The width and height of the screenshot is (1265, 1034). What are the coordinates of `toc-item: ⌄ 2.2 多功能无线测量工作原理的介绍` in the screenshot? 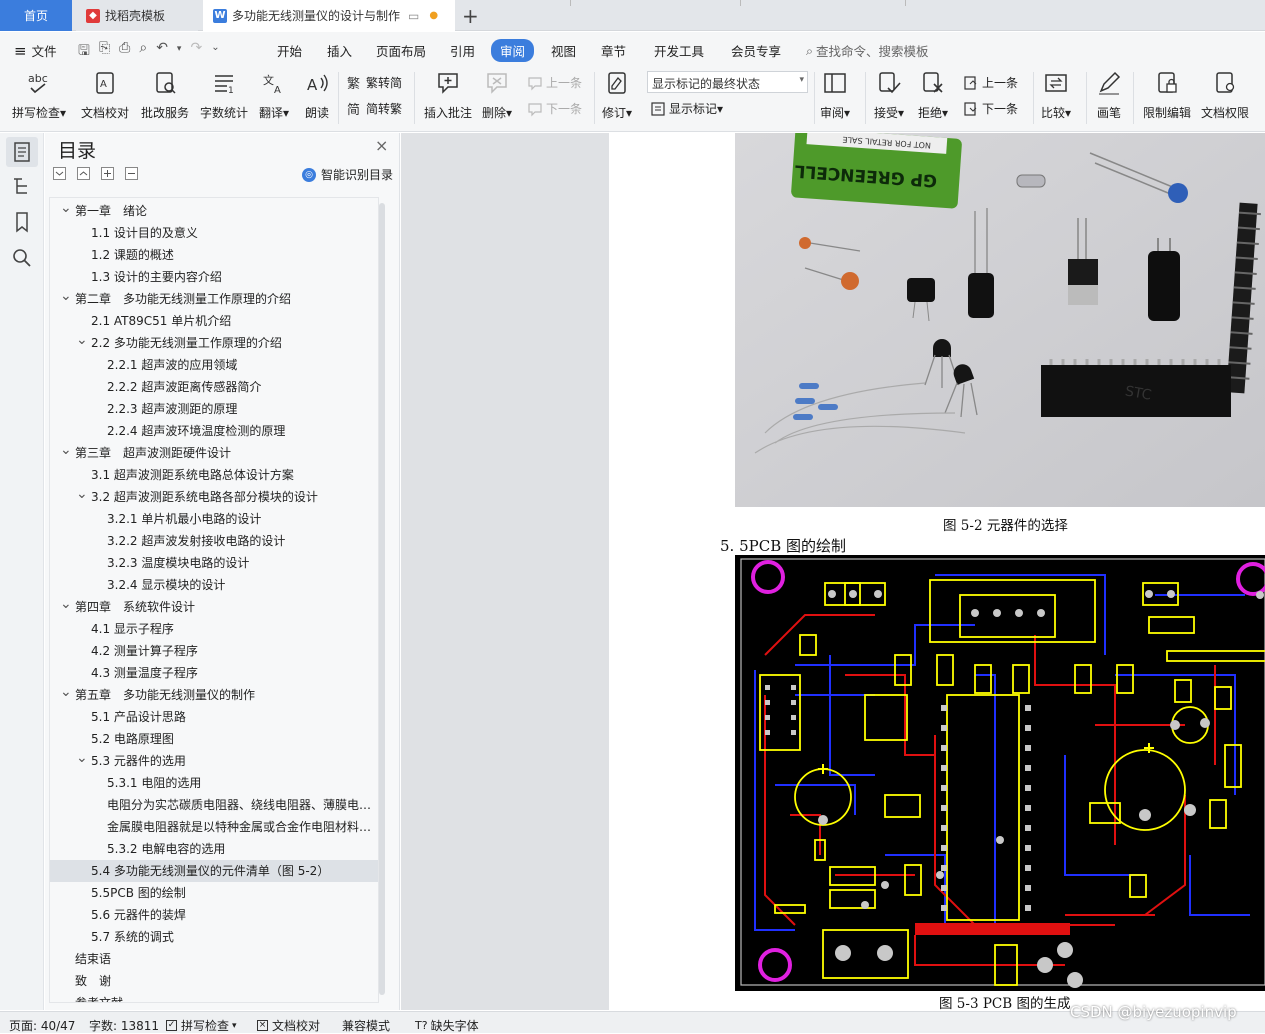 It's located at (214, 343).